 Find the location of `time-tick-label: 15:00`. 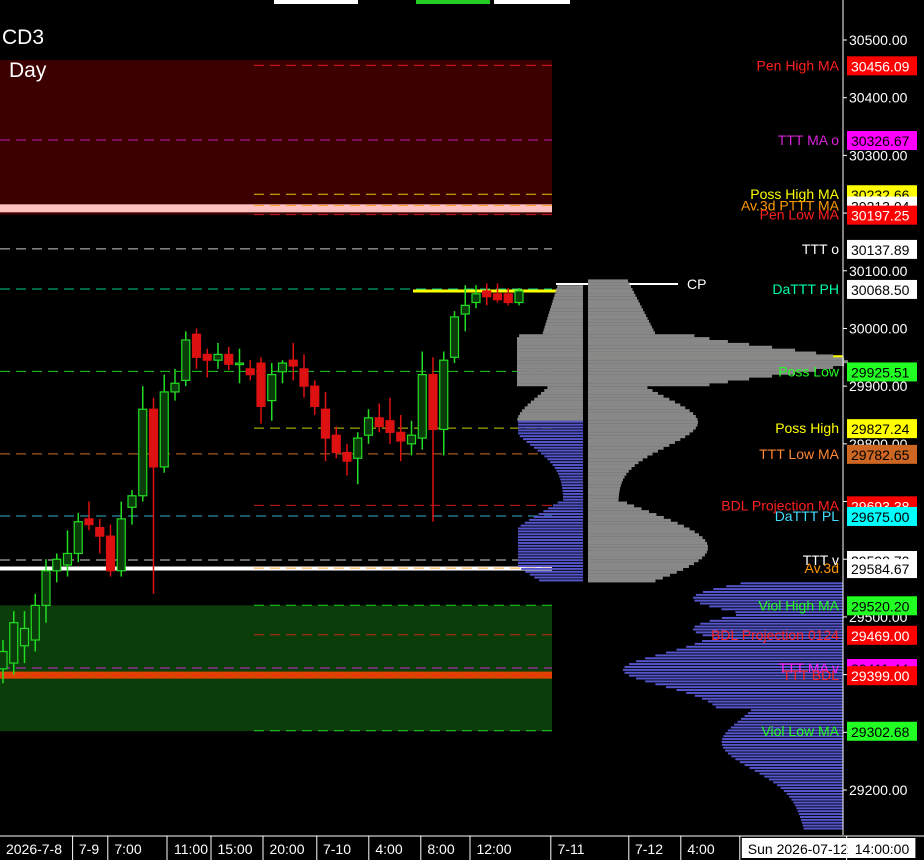

time-tick-label: 15:00 is located at coordinates (234, 849).